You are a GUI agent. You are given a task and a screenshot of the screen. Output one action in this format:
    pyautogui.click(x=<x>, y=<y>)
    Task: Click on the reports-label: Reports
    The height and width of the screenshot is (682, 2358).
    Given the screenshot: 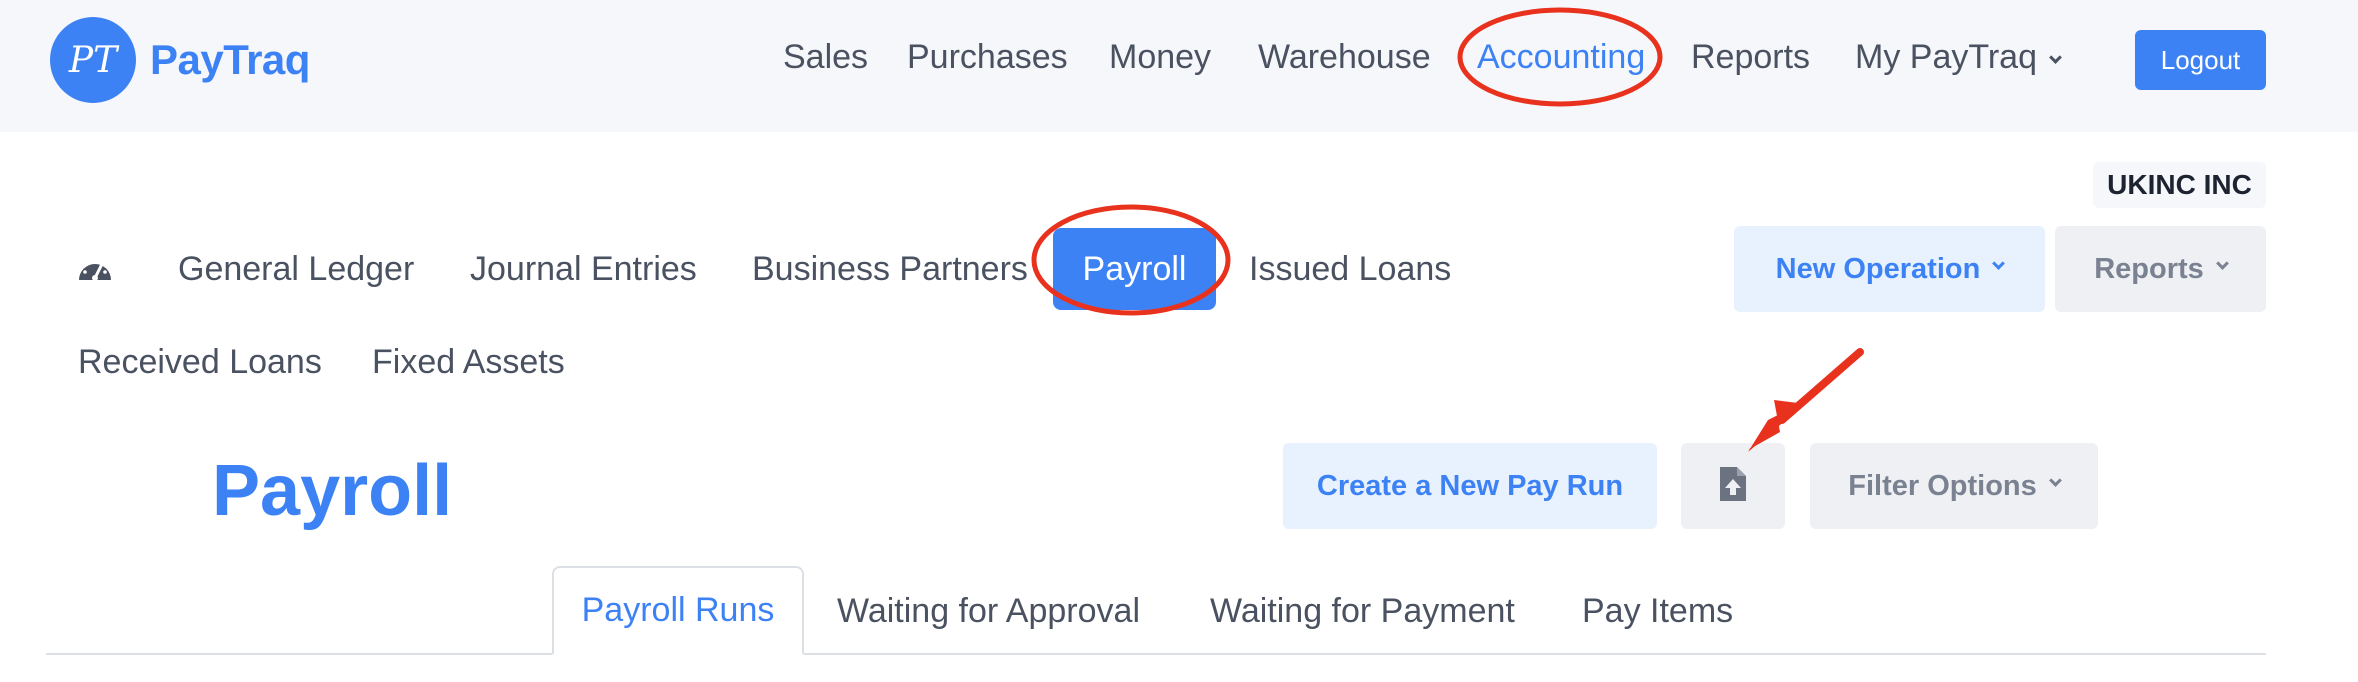 What is the action you would take?
    pyautogui.click(x=2149, y=268)
    